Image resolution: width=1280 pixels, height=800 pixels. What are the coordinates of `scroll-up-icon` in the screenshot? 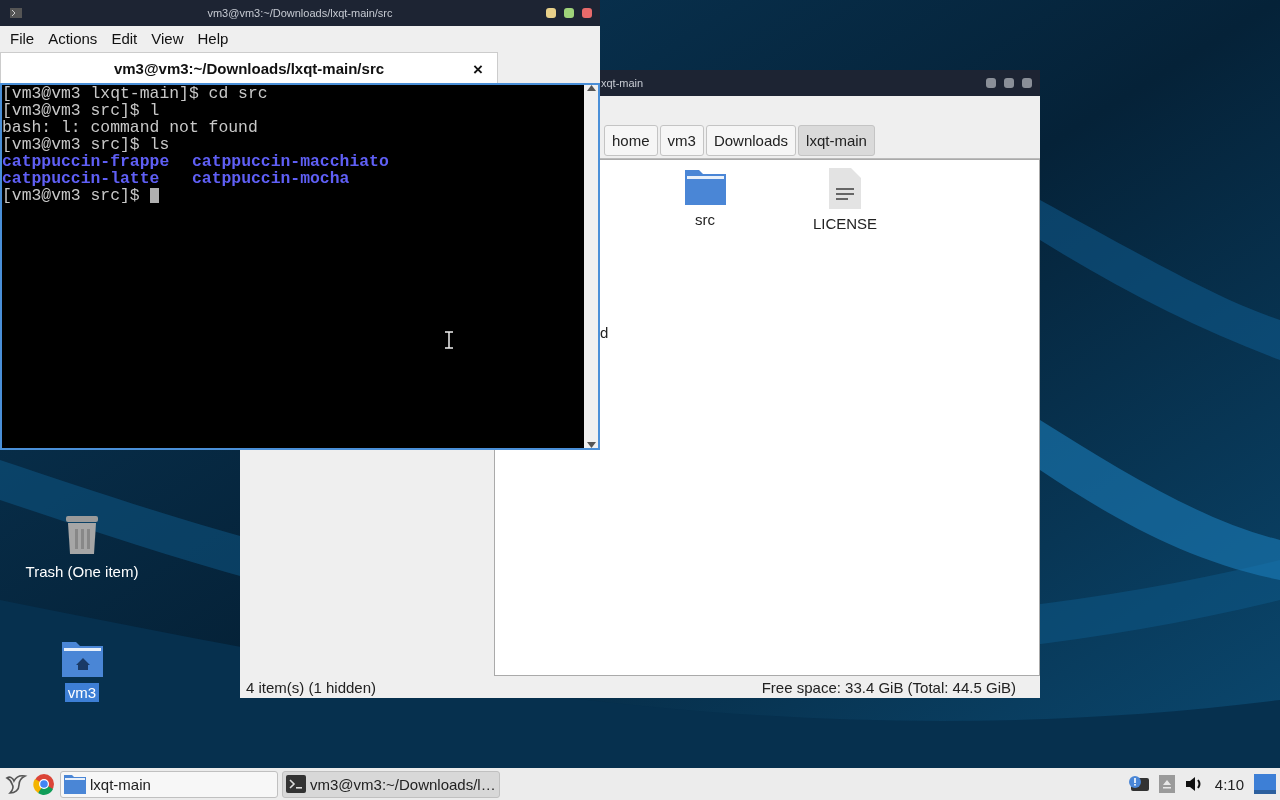 It's located at (591, 88).